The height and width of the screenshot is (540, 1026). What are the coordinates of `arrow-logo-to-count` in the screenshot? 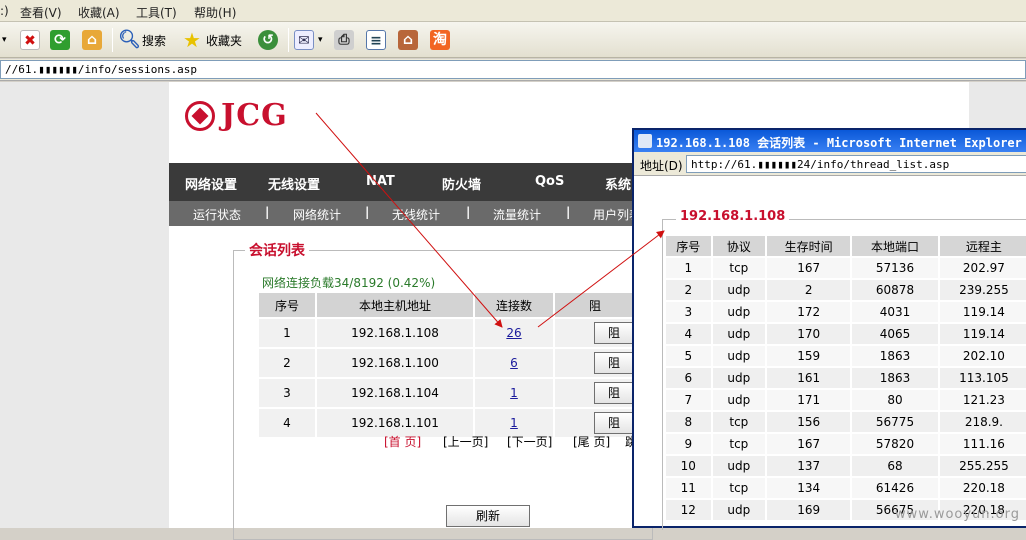 It's located at (409, 220).